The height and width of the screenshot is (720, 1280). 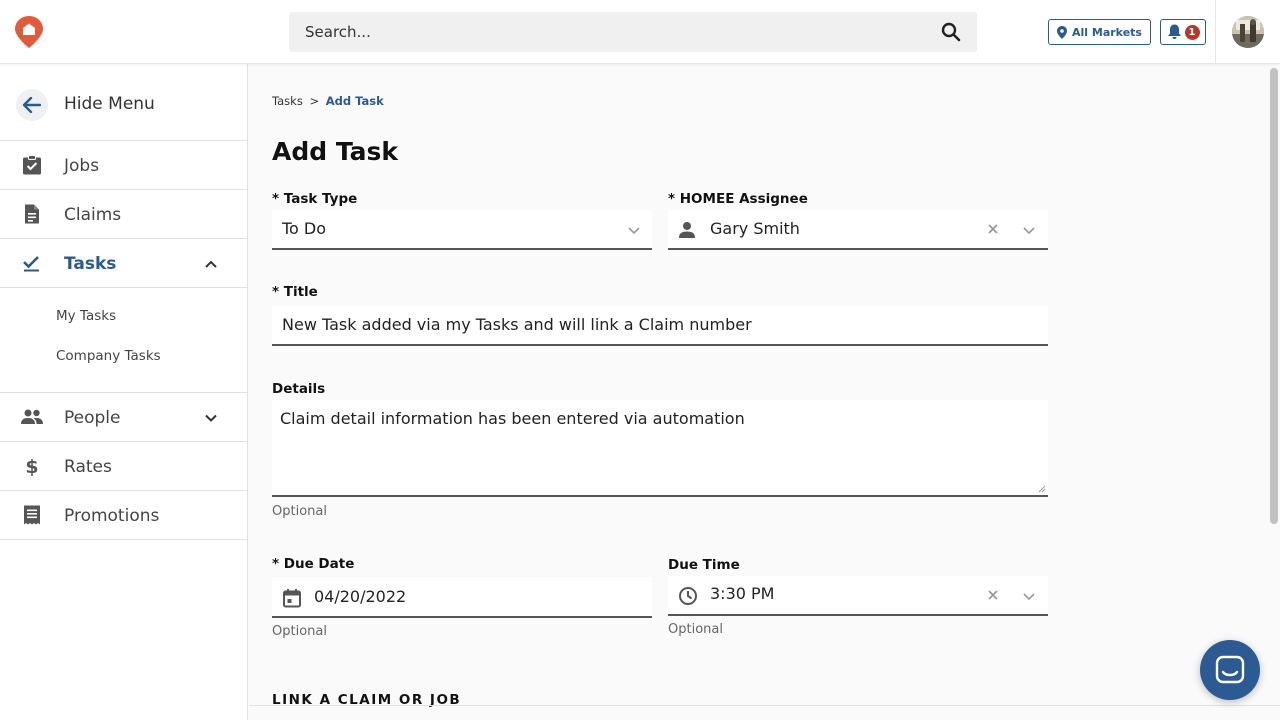 I want to click on search-bar, so click(x=633, y=32).